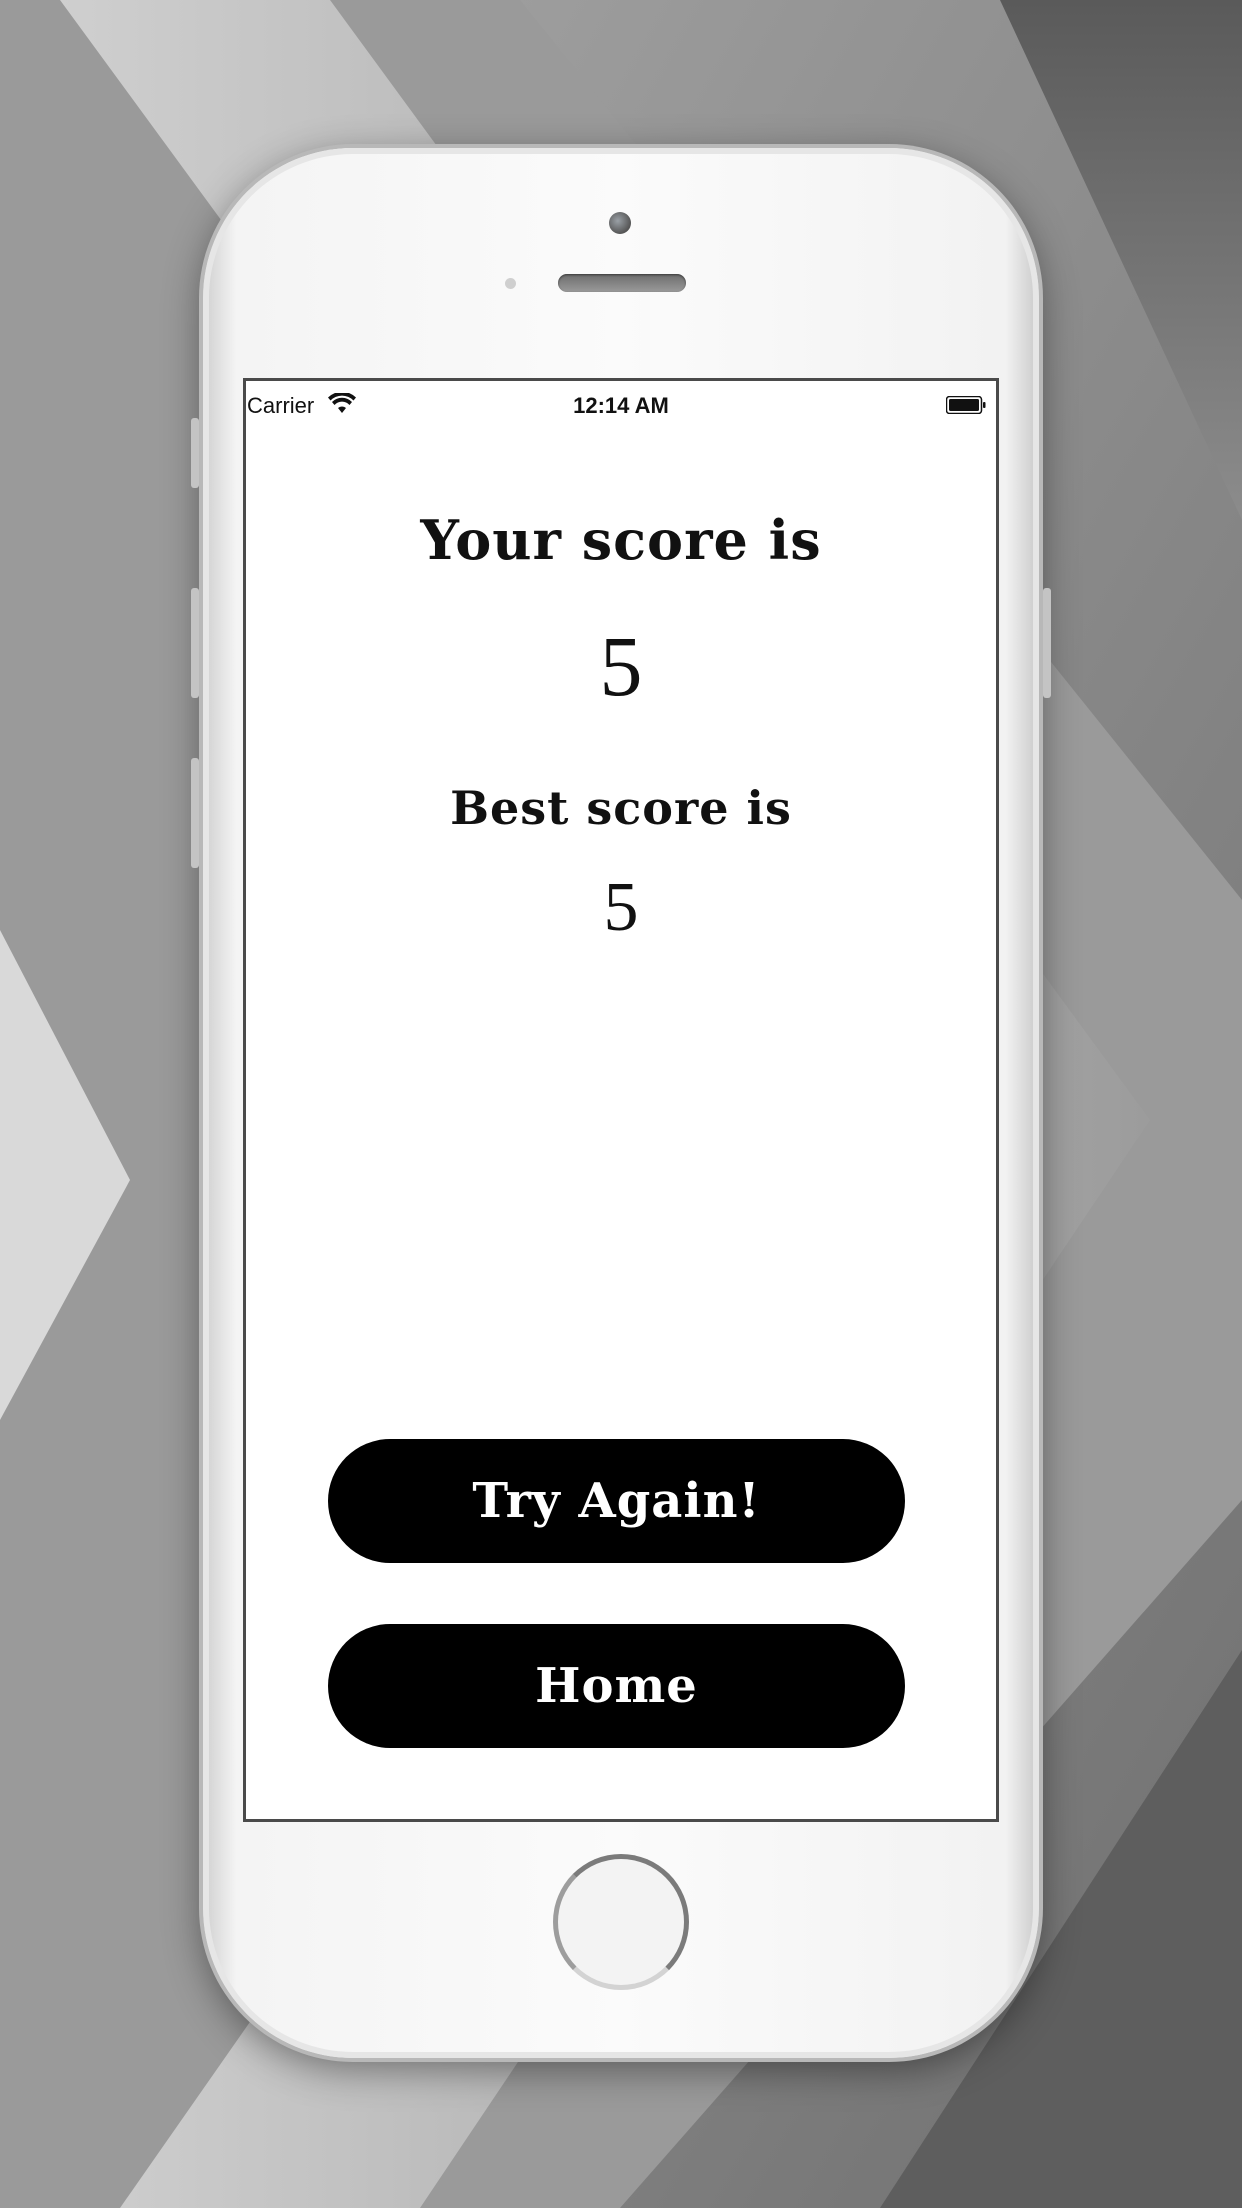 The width and height of the screenshot is (1242, 2208). What do you see at coordinates (620, 223) in the screenshot?
I see `front-camera-icon` at bounding box center [620, 223].